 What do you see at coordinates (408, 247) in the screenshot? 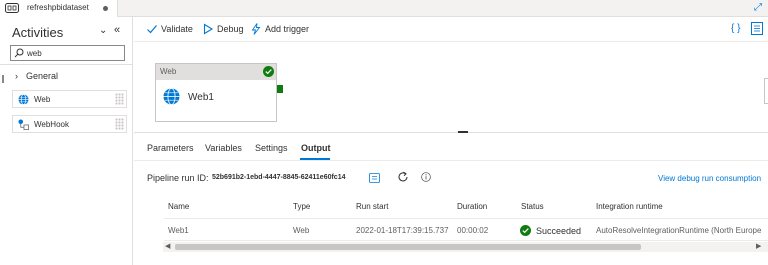
I see `scrollbar-thumb` at bounding box center [408, 247].